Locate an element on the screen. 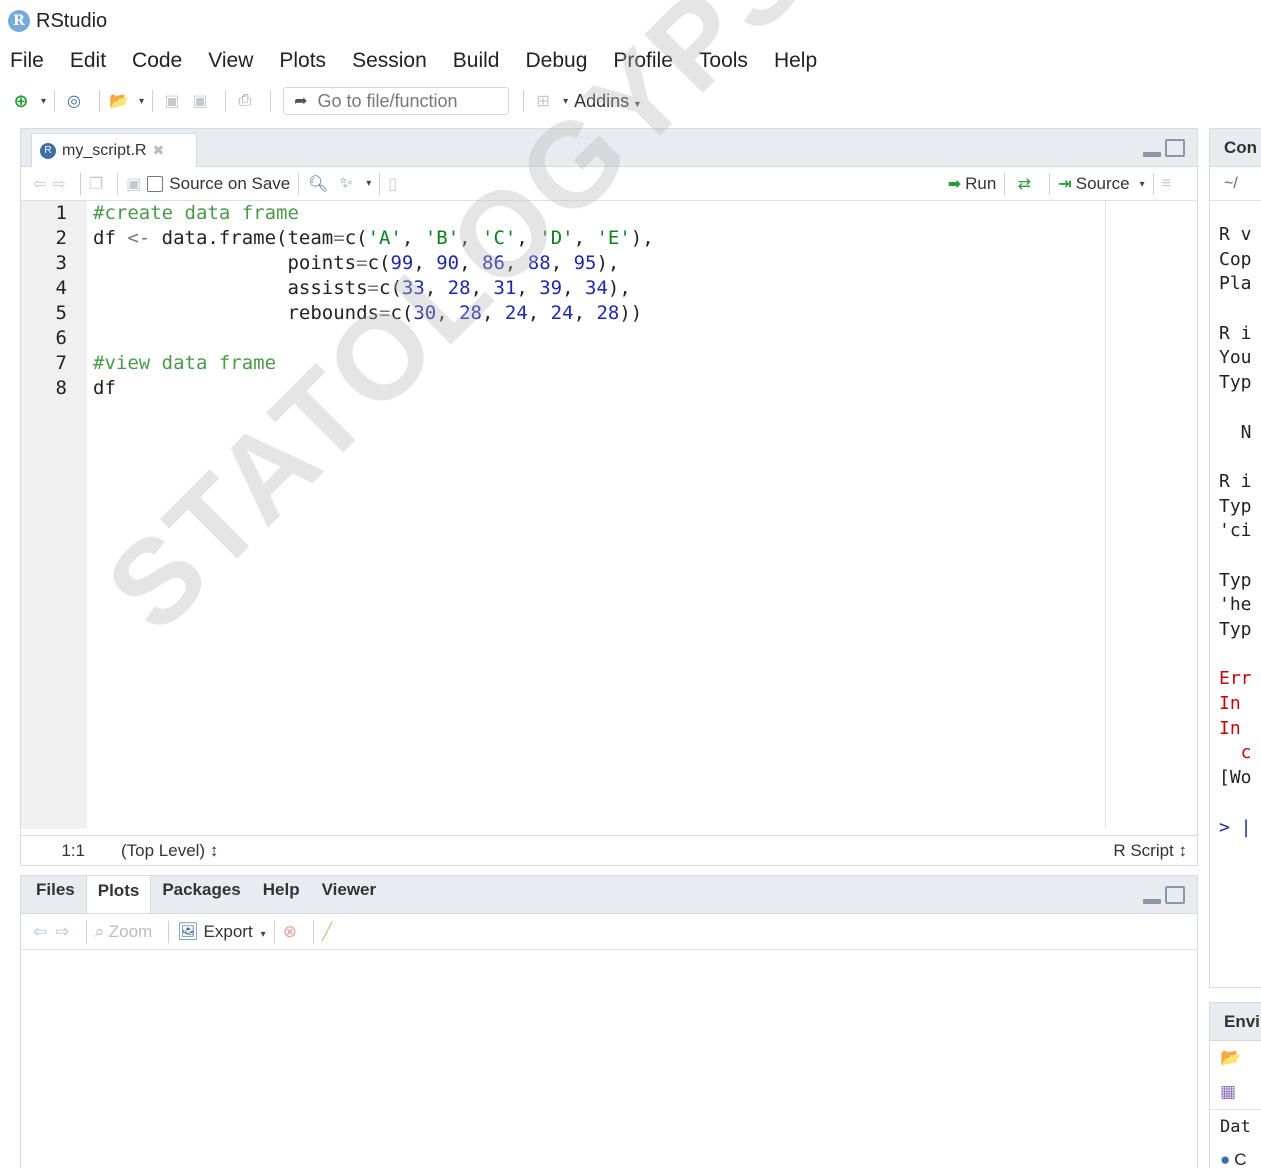 This screenshot has width=1261, height=1168. line-number: 3 is located at coordinates (61, 263).